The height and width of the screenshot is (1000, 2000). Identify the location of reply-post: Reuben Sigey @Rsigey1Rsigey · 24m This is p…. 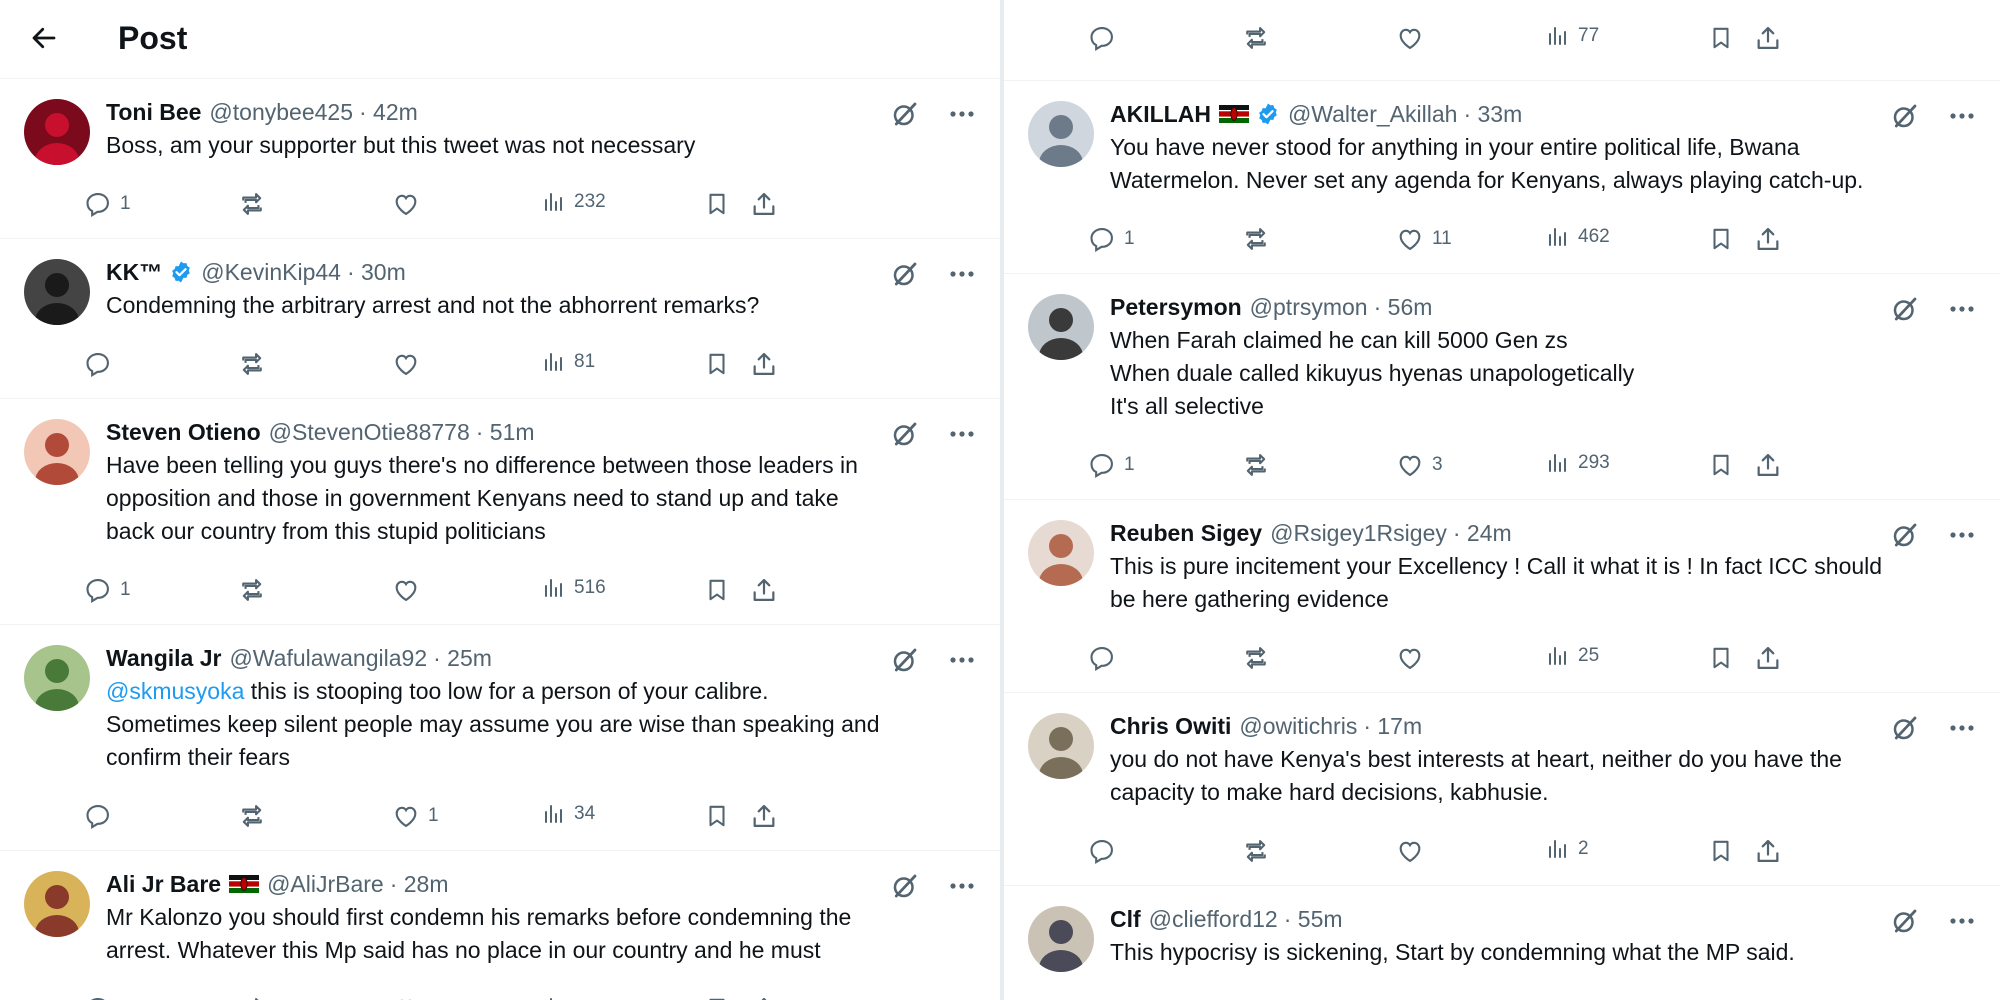
(1502, 596).